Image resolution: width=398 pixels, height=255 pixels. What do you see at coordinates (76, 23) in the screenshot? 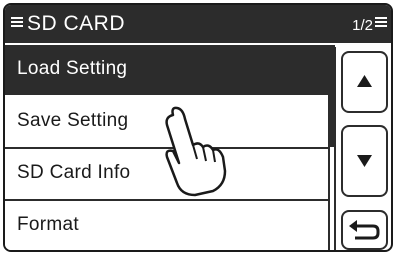
I see `screen-title: SD CARD` at bounding box center [76, 23].